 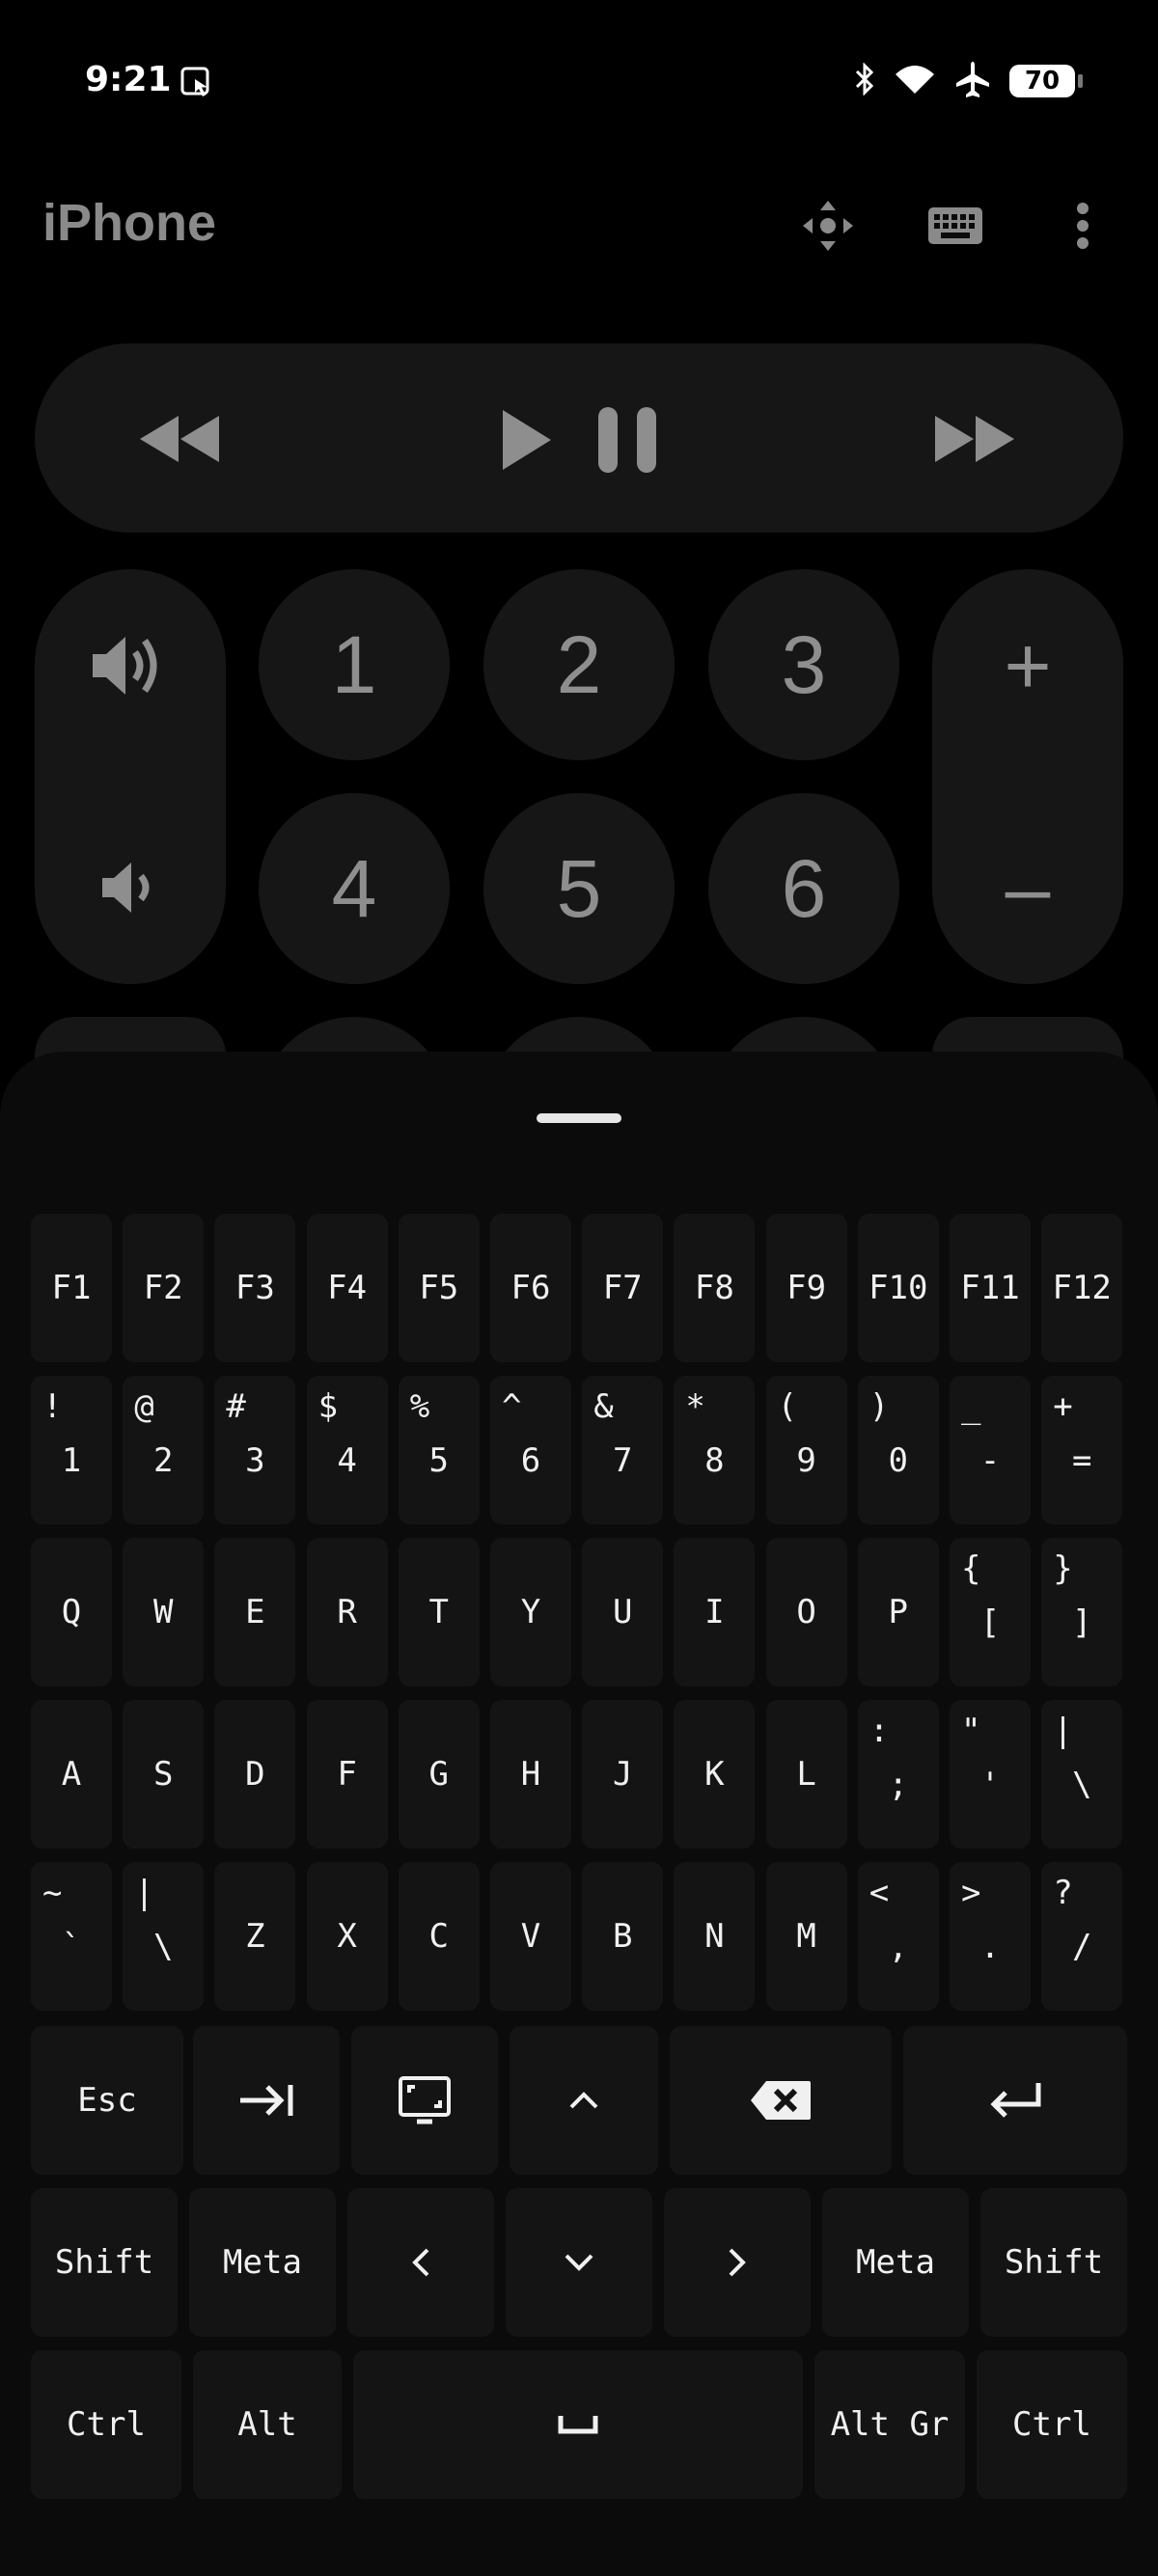 I want to click on character-key: ) 0, so click(x=898, y=1450).